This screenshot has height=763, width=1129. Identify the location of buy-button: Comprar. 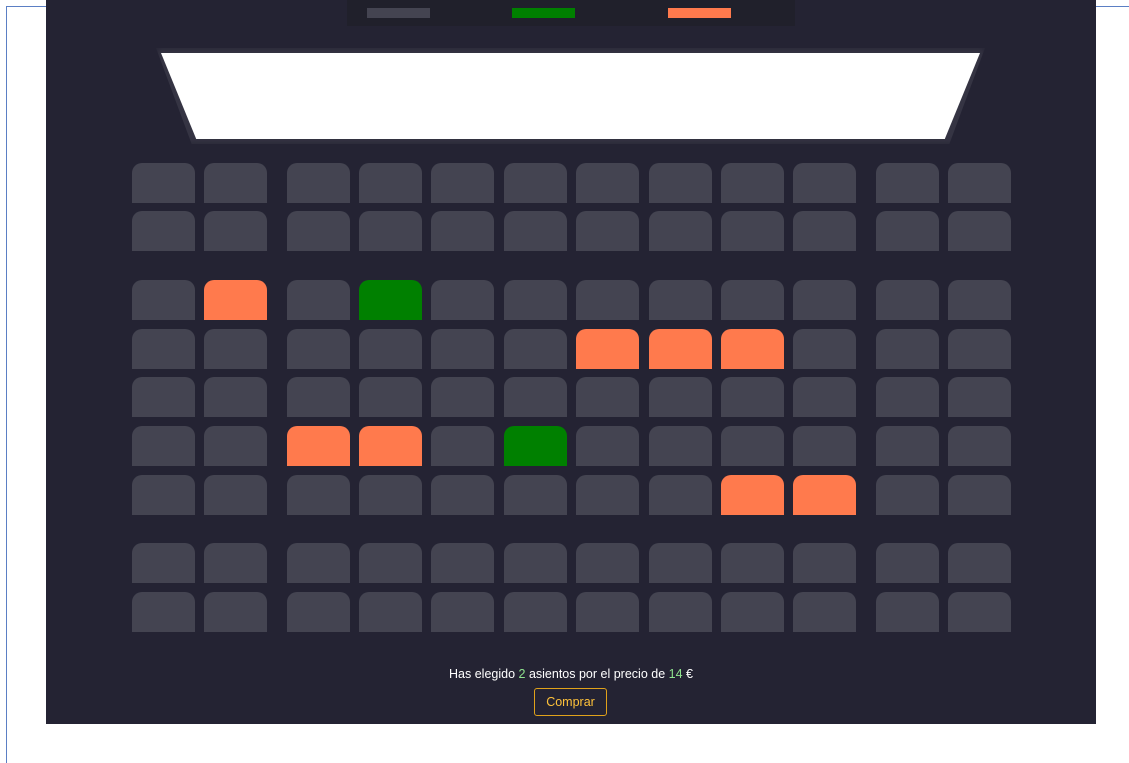
(570, 702).